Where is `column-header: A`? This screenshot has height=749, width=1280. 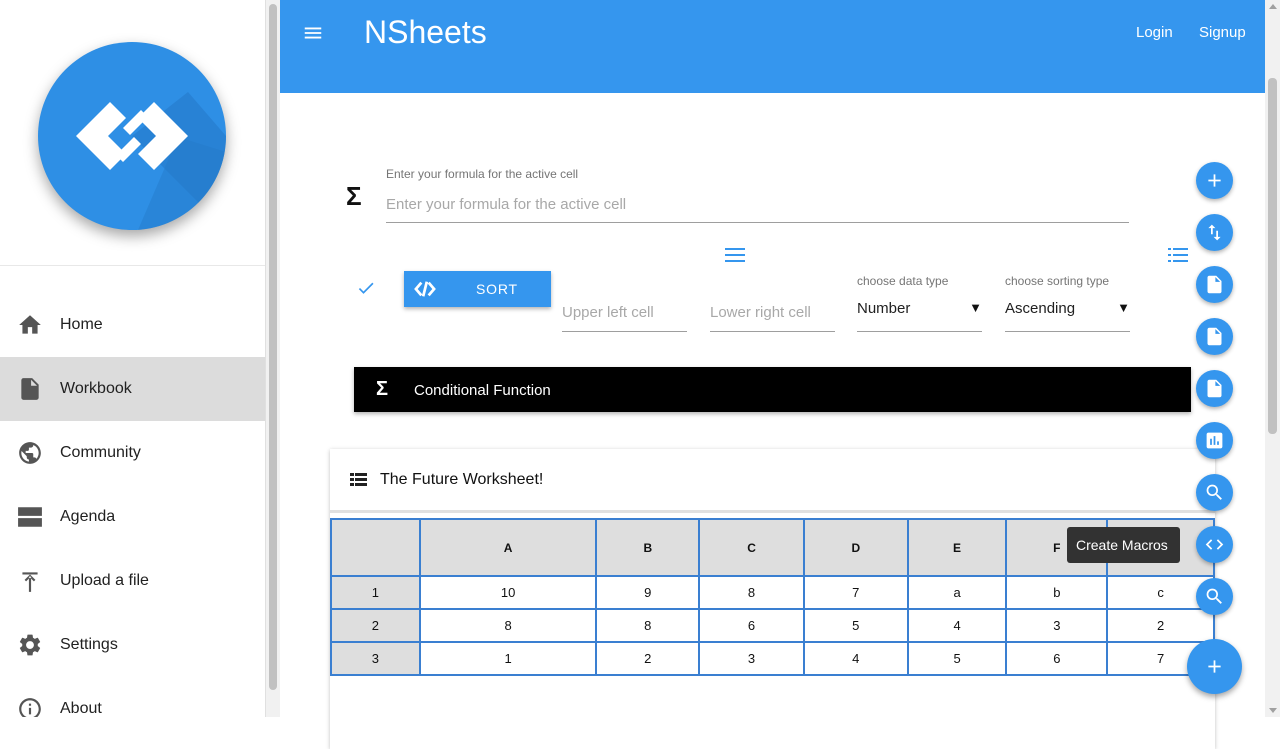 column-header: A is located at coordinates (508, 547).